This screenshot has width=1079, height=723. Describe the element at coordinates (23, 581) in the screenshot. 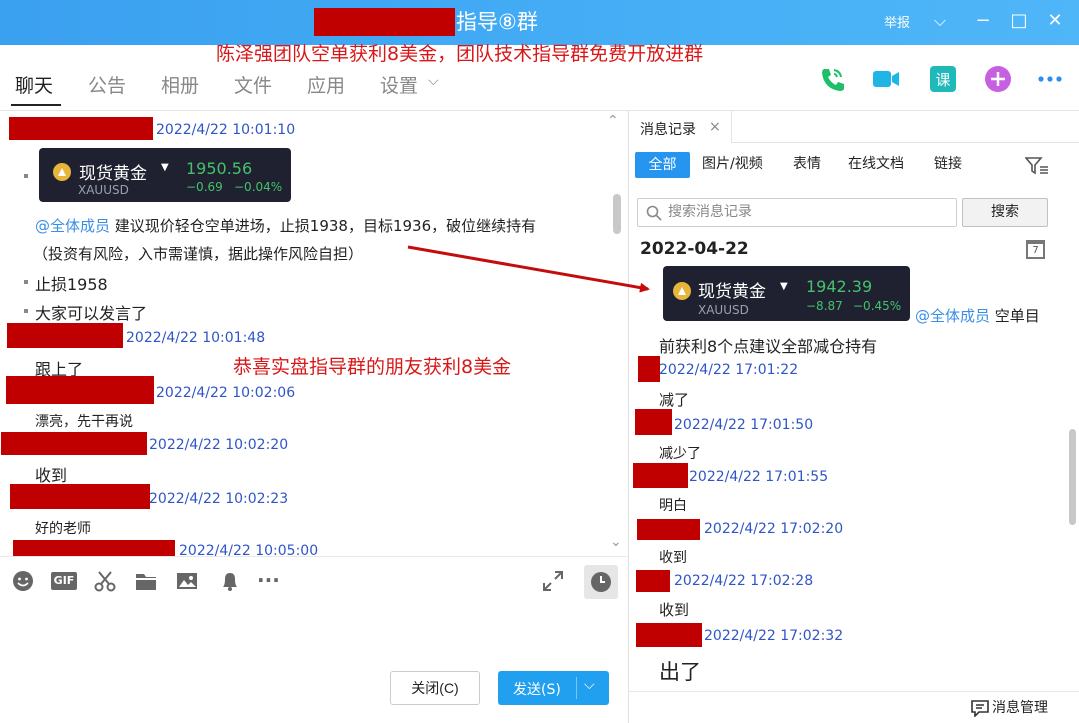

I see `emoji-icon` at that location.